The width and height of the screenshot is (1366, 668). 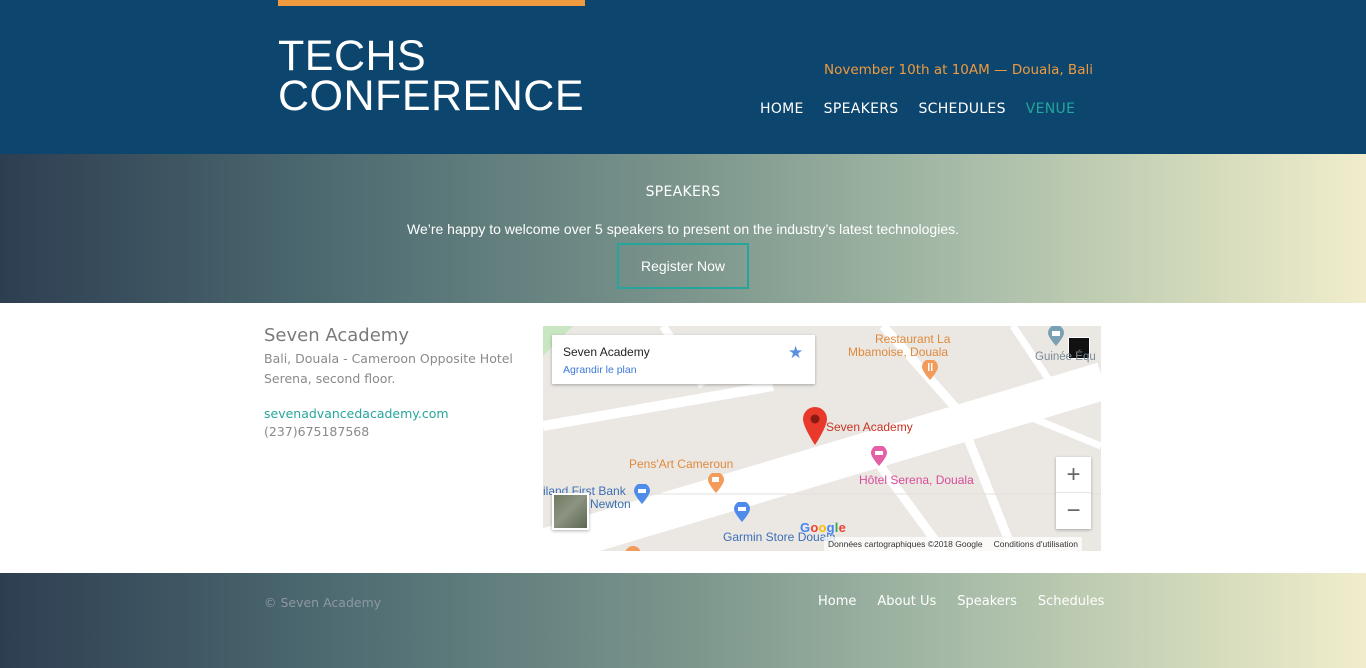 What do you see at coordinates (906, 601) in the screenshot?
I see `footer-link-about: About Us` at bounding box center [906, 601].